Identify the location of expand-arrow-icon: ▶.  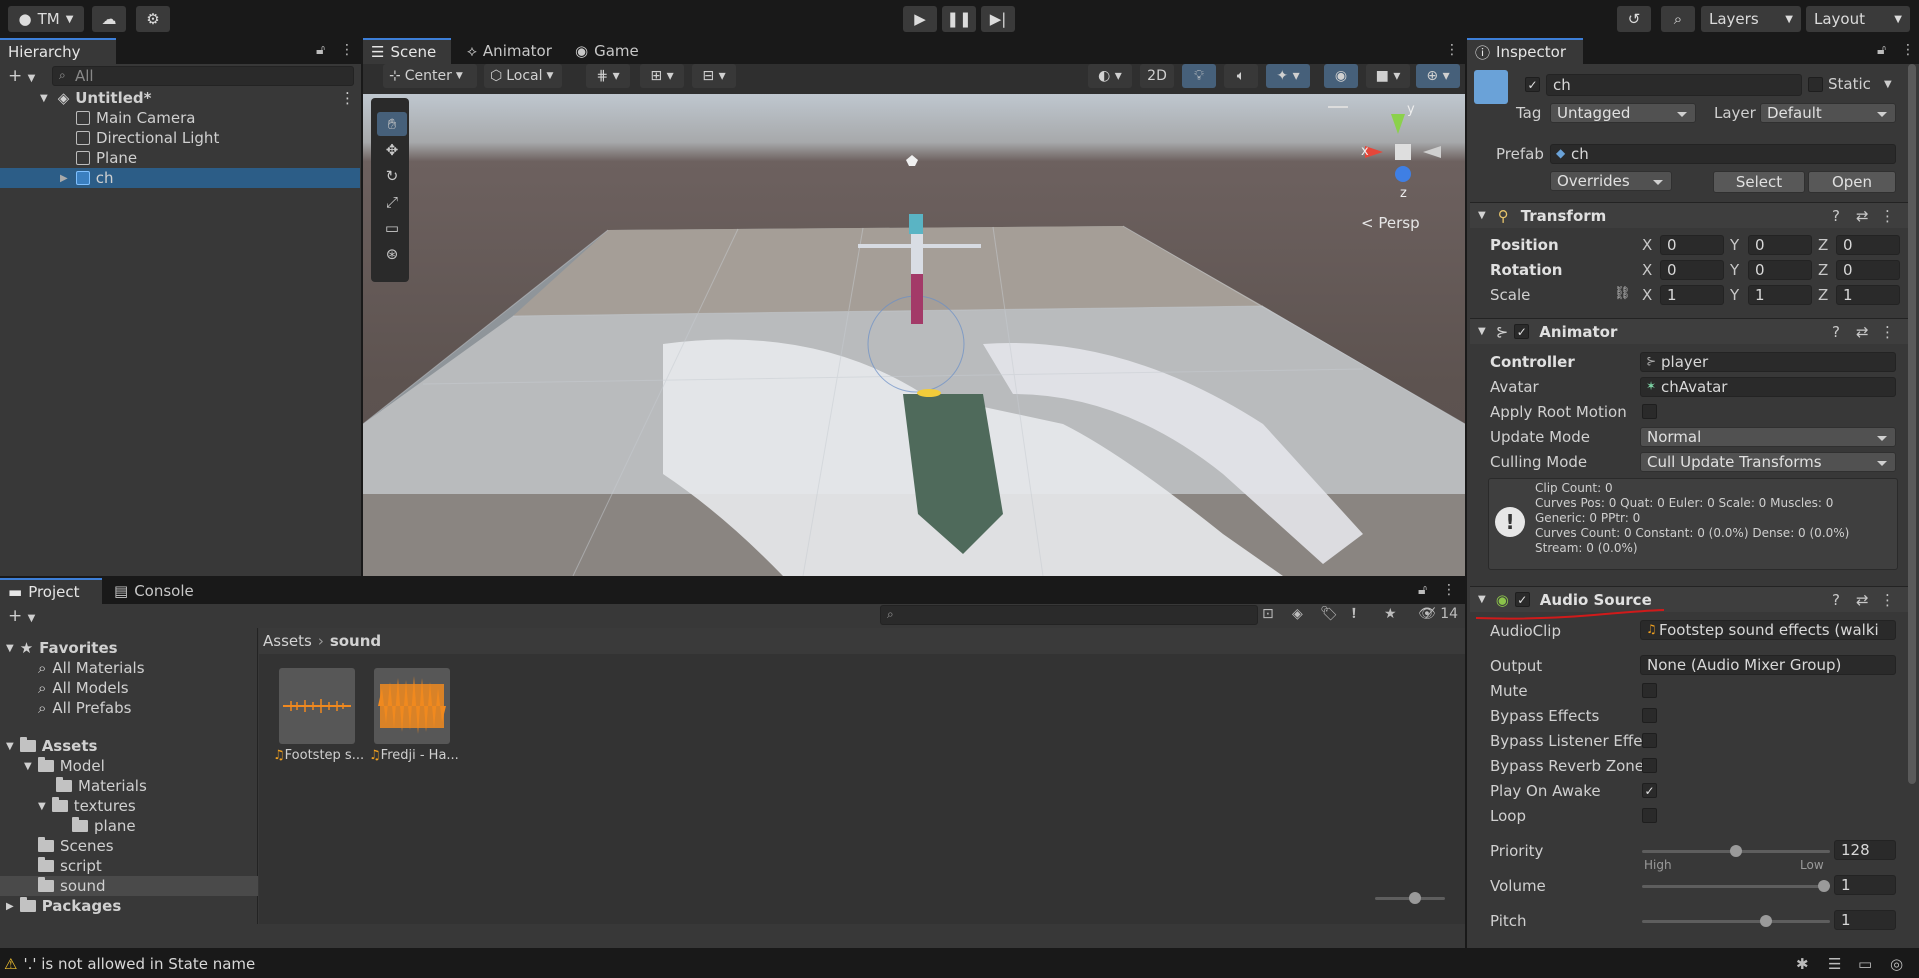
(64, 178).